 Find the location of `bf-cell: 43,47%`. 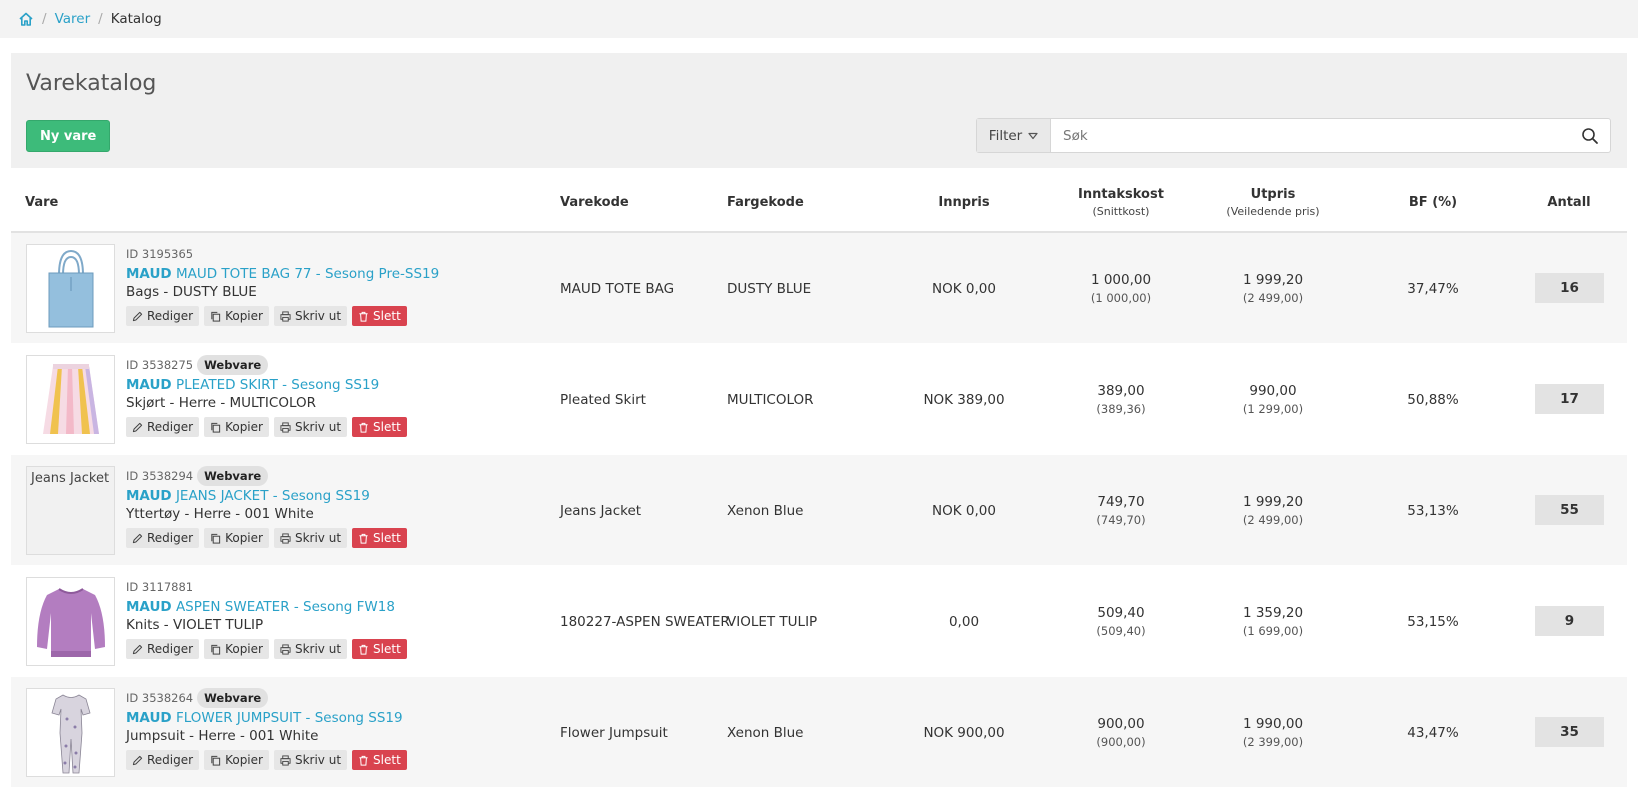

bf-cell: 43,47% is located at coordinates (1433, 732).